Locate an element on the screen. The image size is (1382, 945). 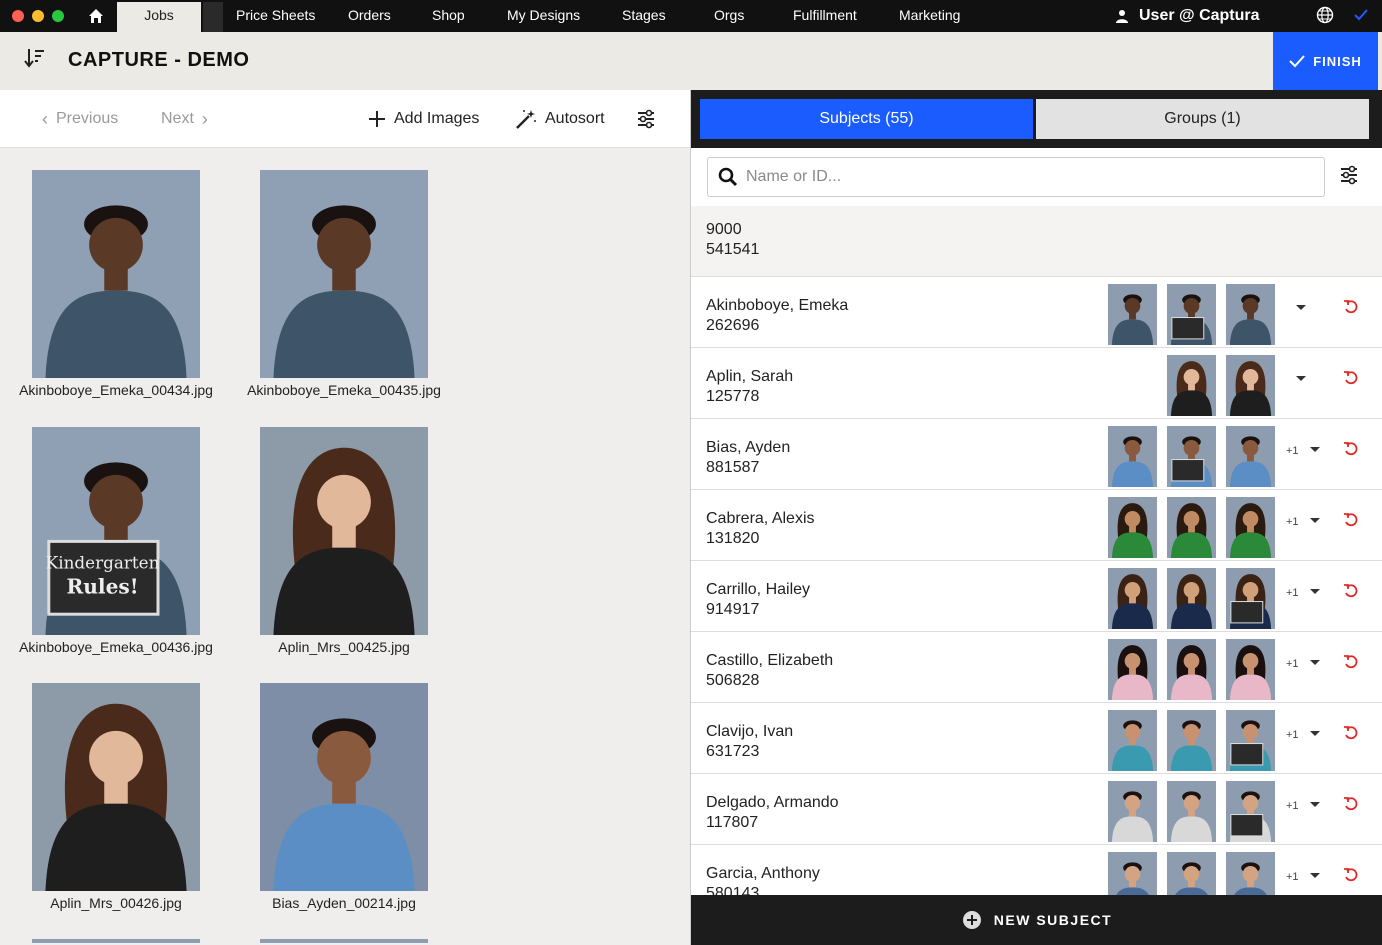
check-icon is located at coordinates (1361, 15).